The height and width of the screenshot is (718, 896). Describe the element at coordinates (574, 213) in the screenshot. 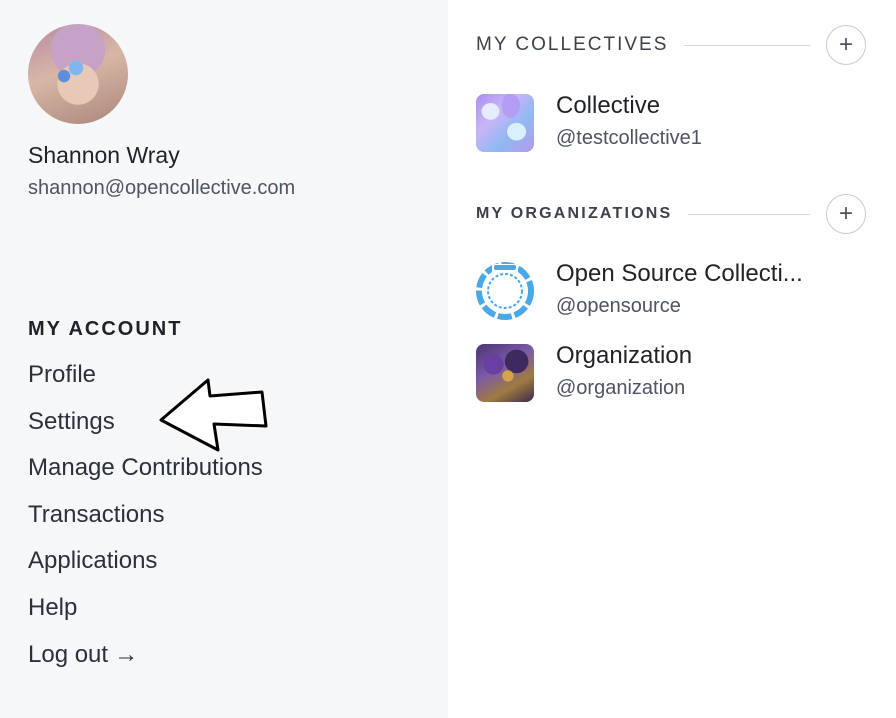

I see `my-organizations-heading: MY ORGANIZATIONS` at that location.